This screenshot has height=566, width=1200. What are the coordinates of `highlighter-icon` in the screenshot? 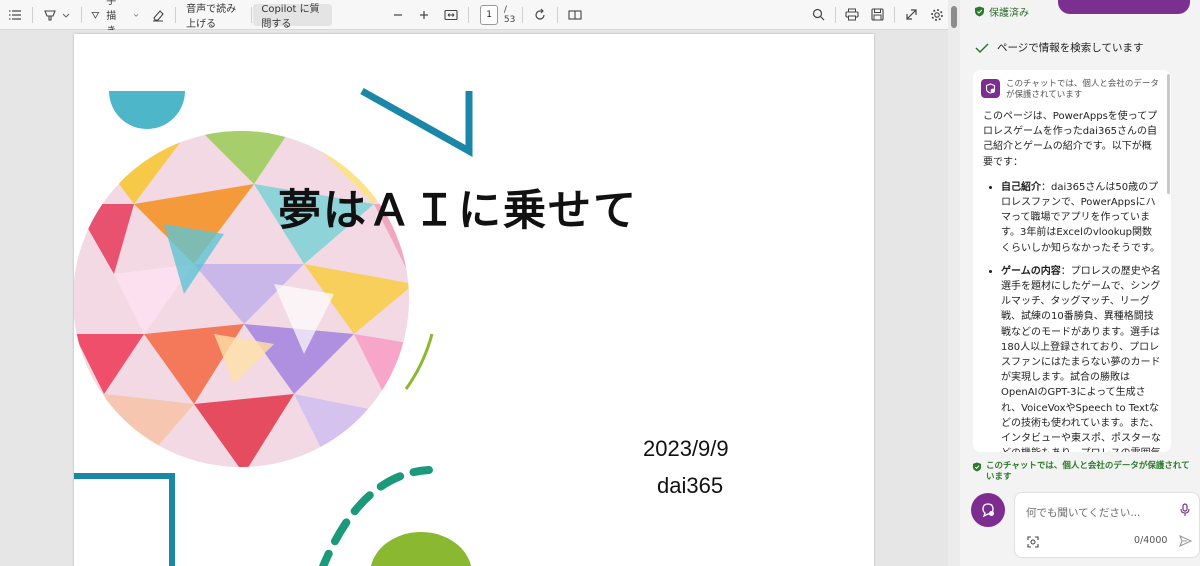 It's located at (49, 15).